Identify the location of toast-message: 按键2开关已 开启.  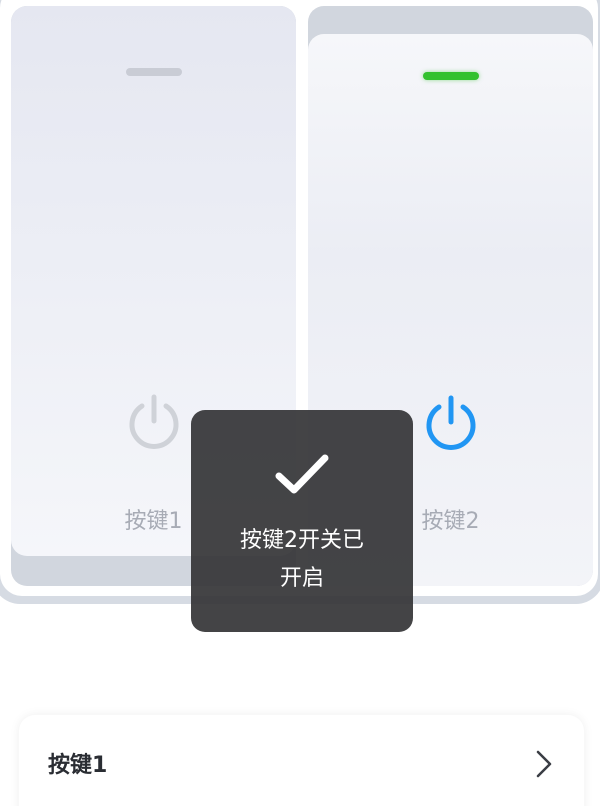
(302, 521).